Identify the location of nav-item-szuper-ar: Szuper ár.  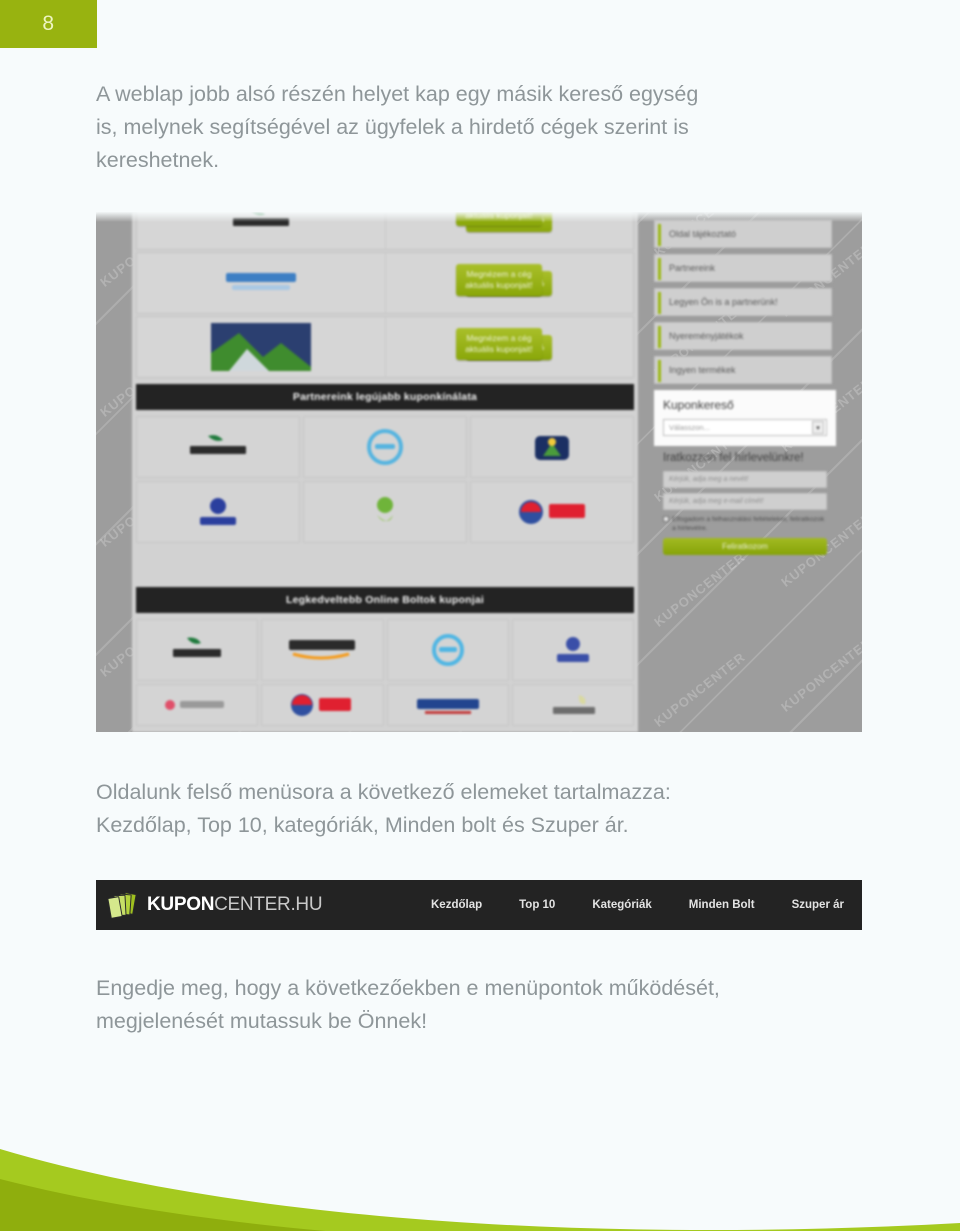
(818, 905).